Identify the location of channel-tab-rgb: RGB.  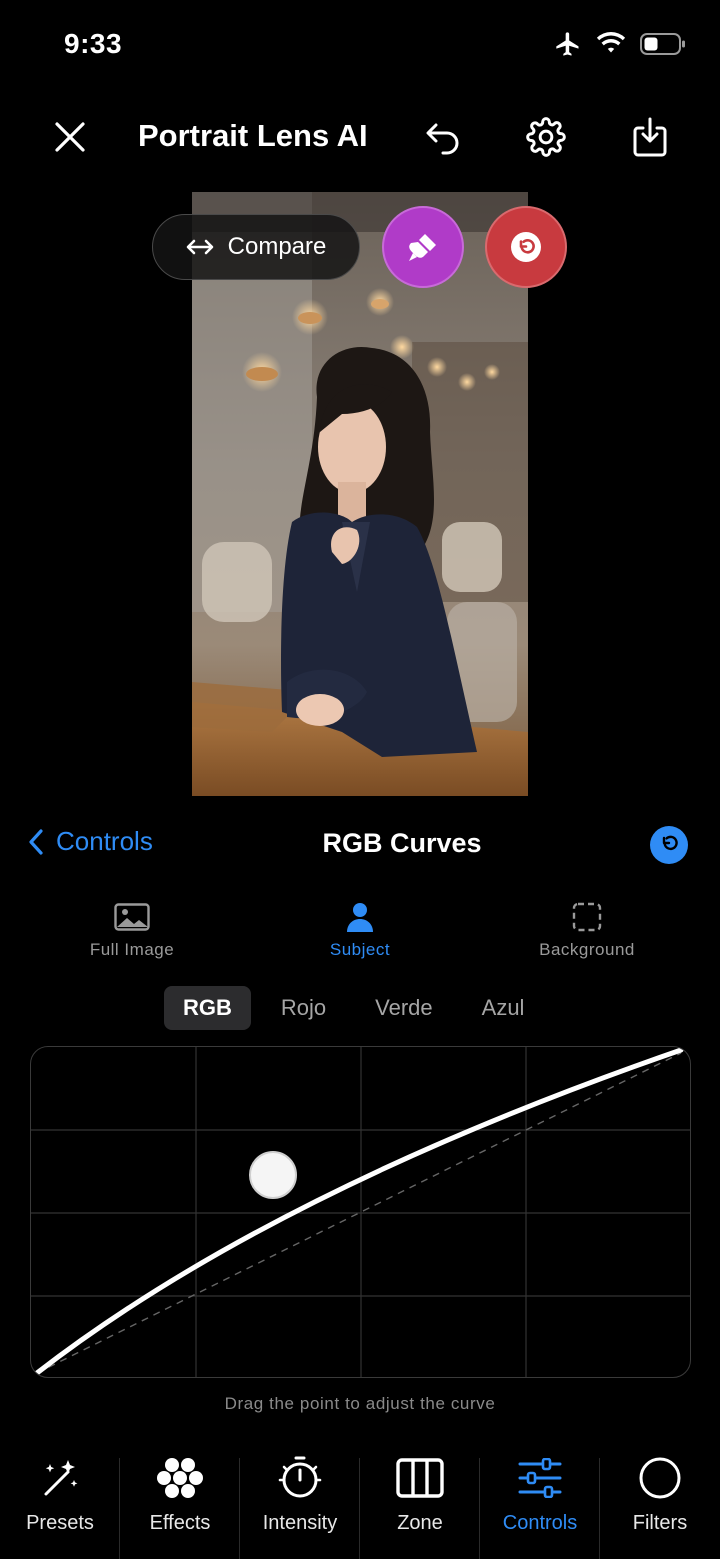
(207, 1008).